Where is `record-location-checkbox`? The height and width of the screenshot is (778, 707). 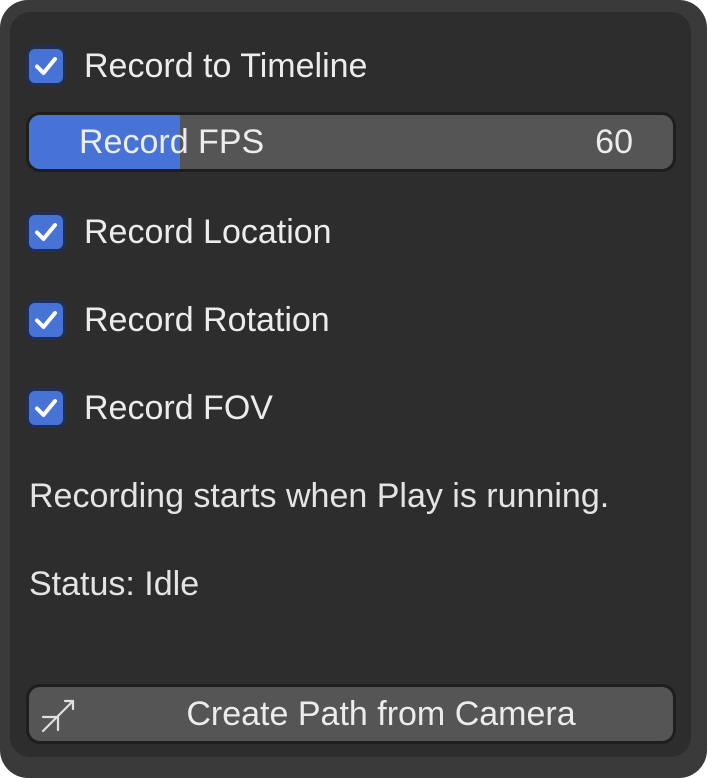
record-location-checkbox is located at coordinates (46, 232).